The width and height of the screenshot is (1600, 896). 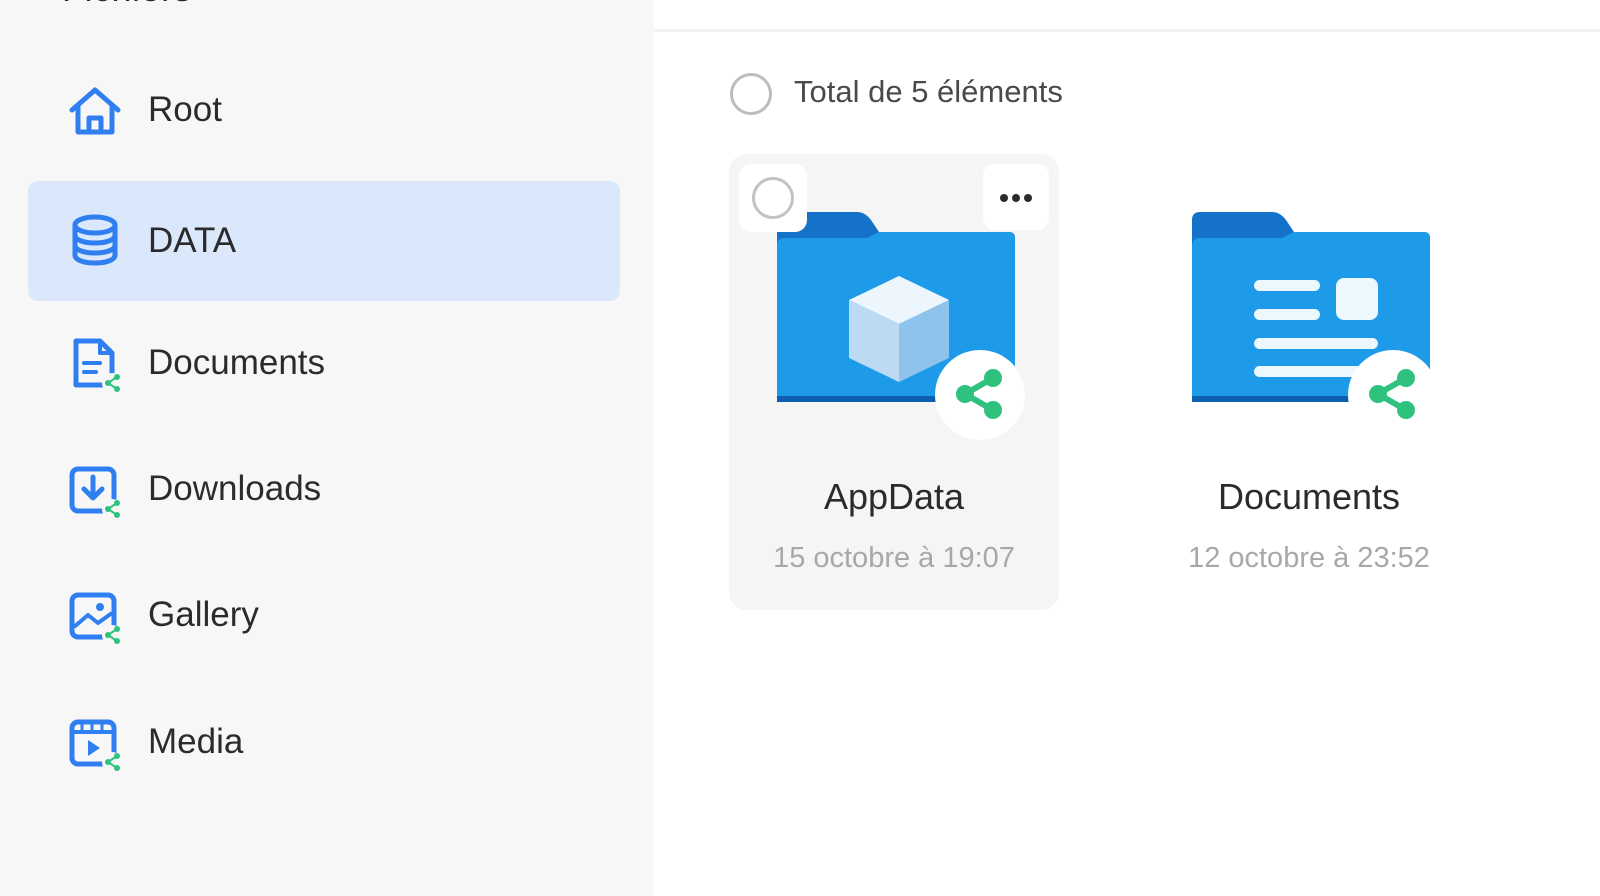 What do you see at coordinates (95, 492) in the screenshot?
I see `download-shared-icon` at bounding box center [95, 492].